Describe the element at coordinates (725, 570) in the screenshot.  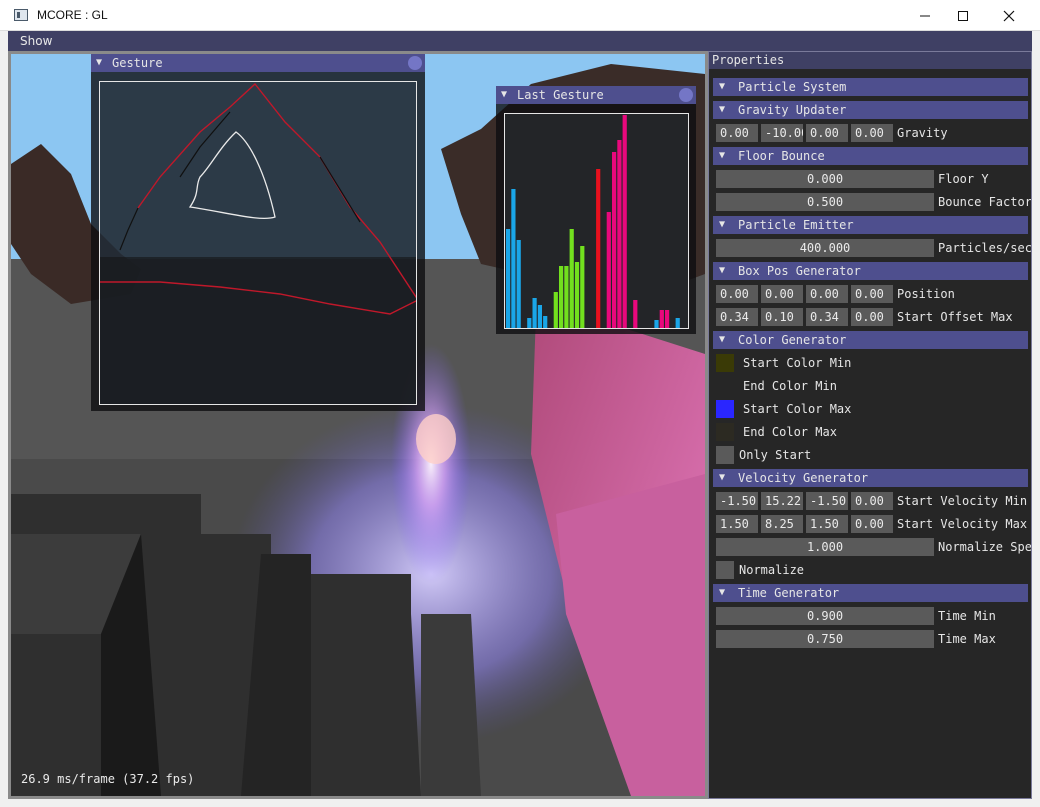
I see `normalize-checkbox` at that location.